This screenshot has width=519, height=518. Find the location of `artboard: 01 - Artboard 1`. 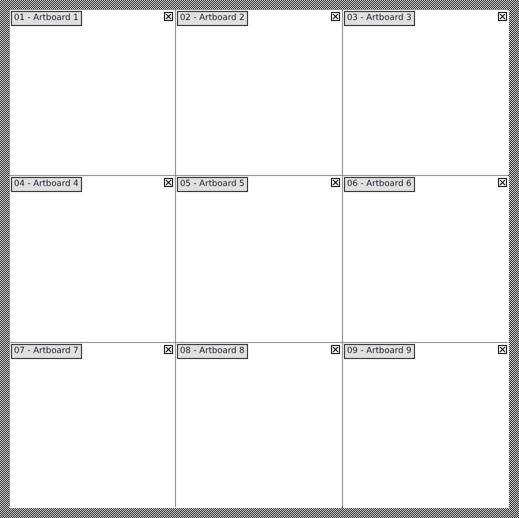

artboard: 01 - Artboard 1 is located at coordinates (92, 92).